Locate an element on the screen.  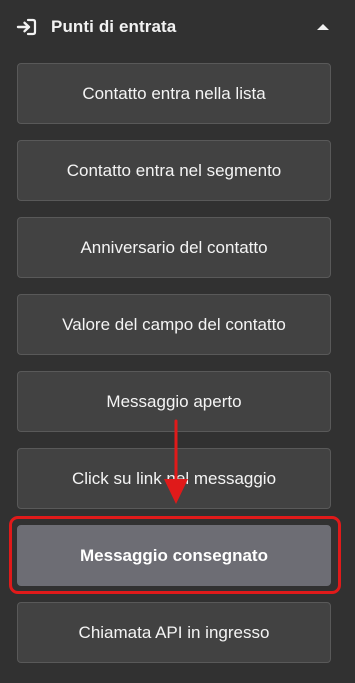
entry-point-label: Click su link nel messaggio is located at coordinates (174, 478).